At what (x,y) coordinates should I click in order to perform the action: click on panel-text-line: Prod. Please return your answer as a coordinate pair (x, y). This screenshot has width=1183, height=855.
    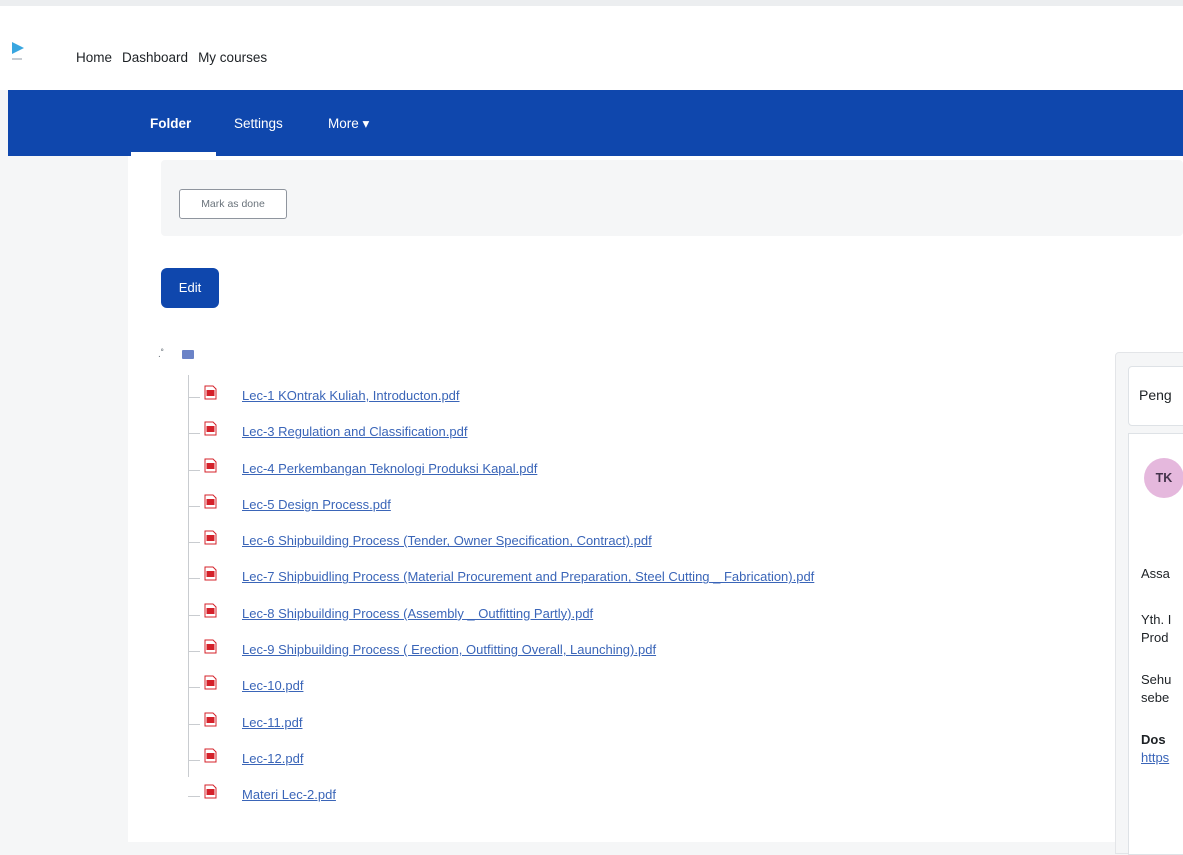
    Looking at the image, I should click on (1155, 637).